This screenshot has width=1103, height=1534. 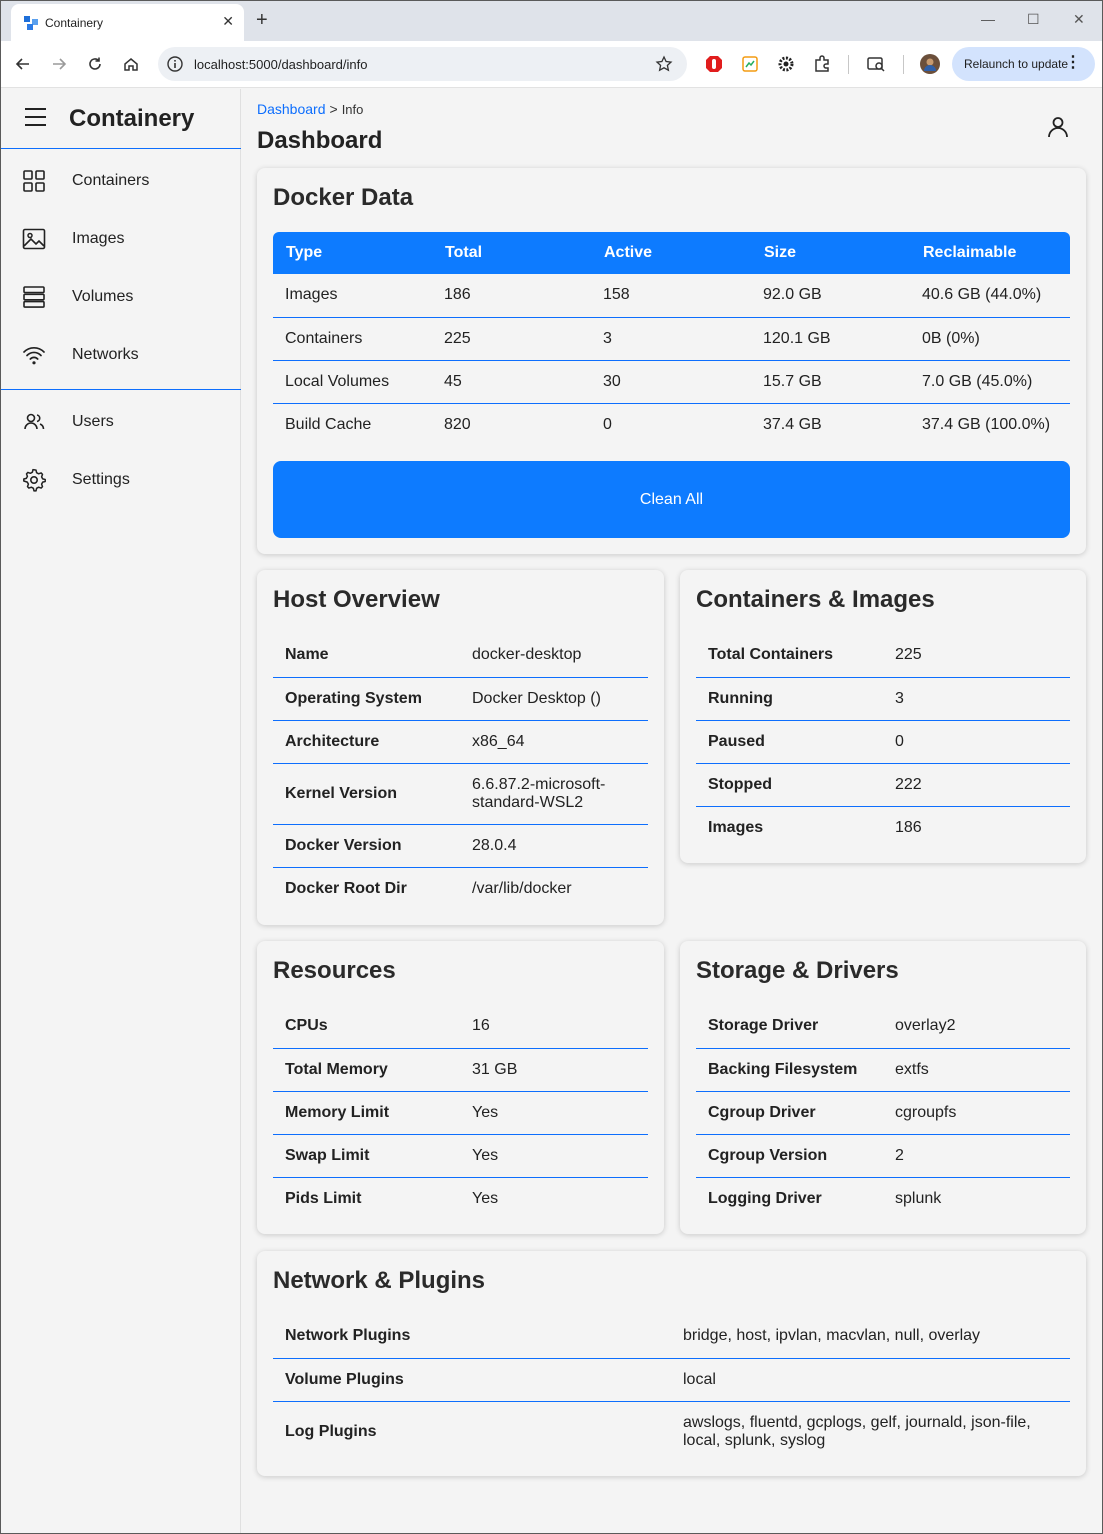 I want to click on reload-icon, so click(x=95, y=64).